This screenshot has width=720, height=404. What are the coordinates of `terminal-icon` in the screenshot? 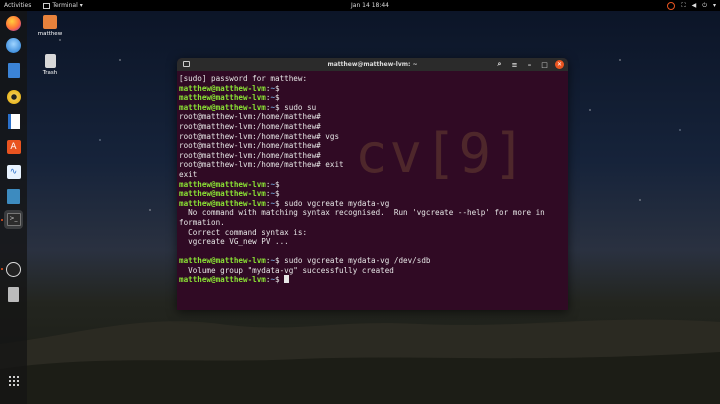 It's located at (47, 5).